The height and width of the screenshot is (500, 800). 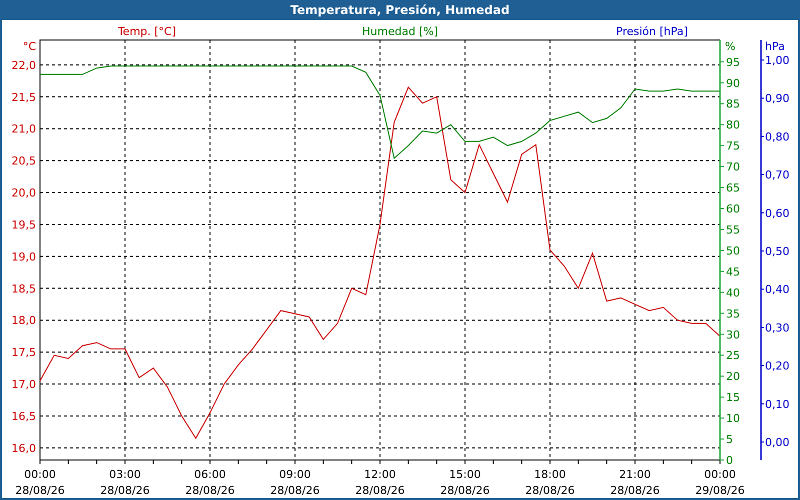 I want to click on tick-label: 95, so click(x=733, y=62).